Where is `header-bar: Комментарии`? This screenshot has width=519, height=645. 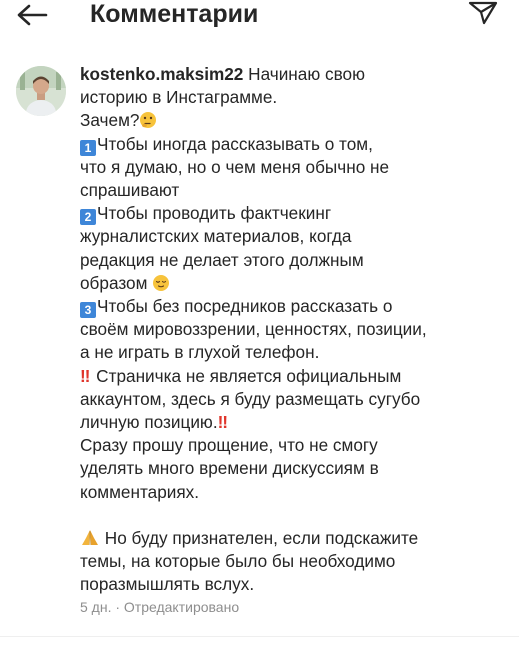 header-bar: Комментарии is located at coordinates (259, 19).